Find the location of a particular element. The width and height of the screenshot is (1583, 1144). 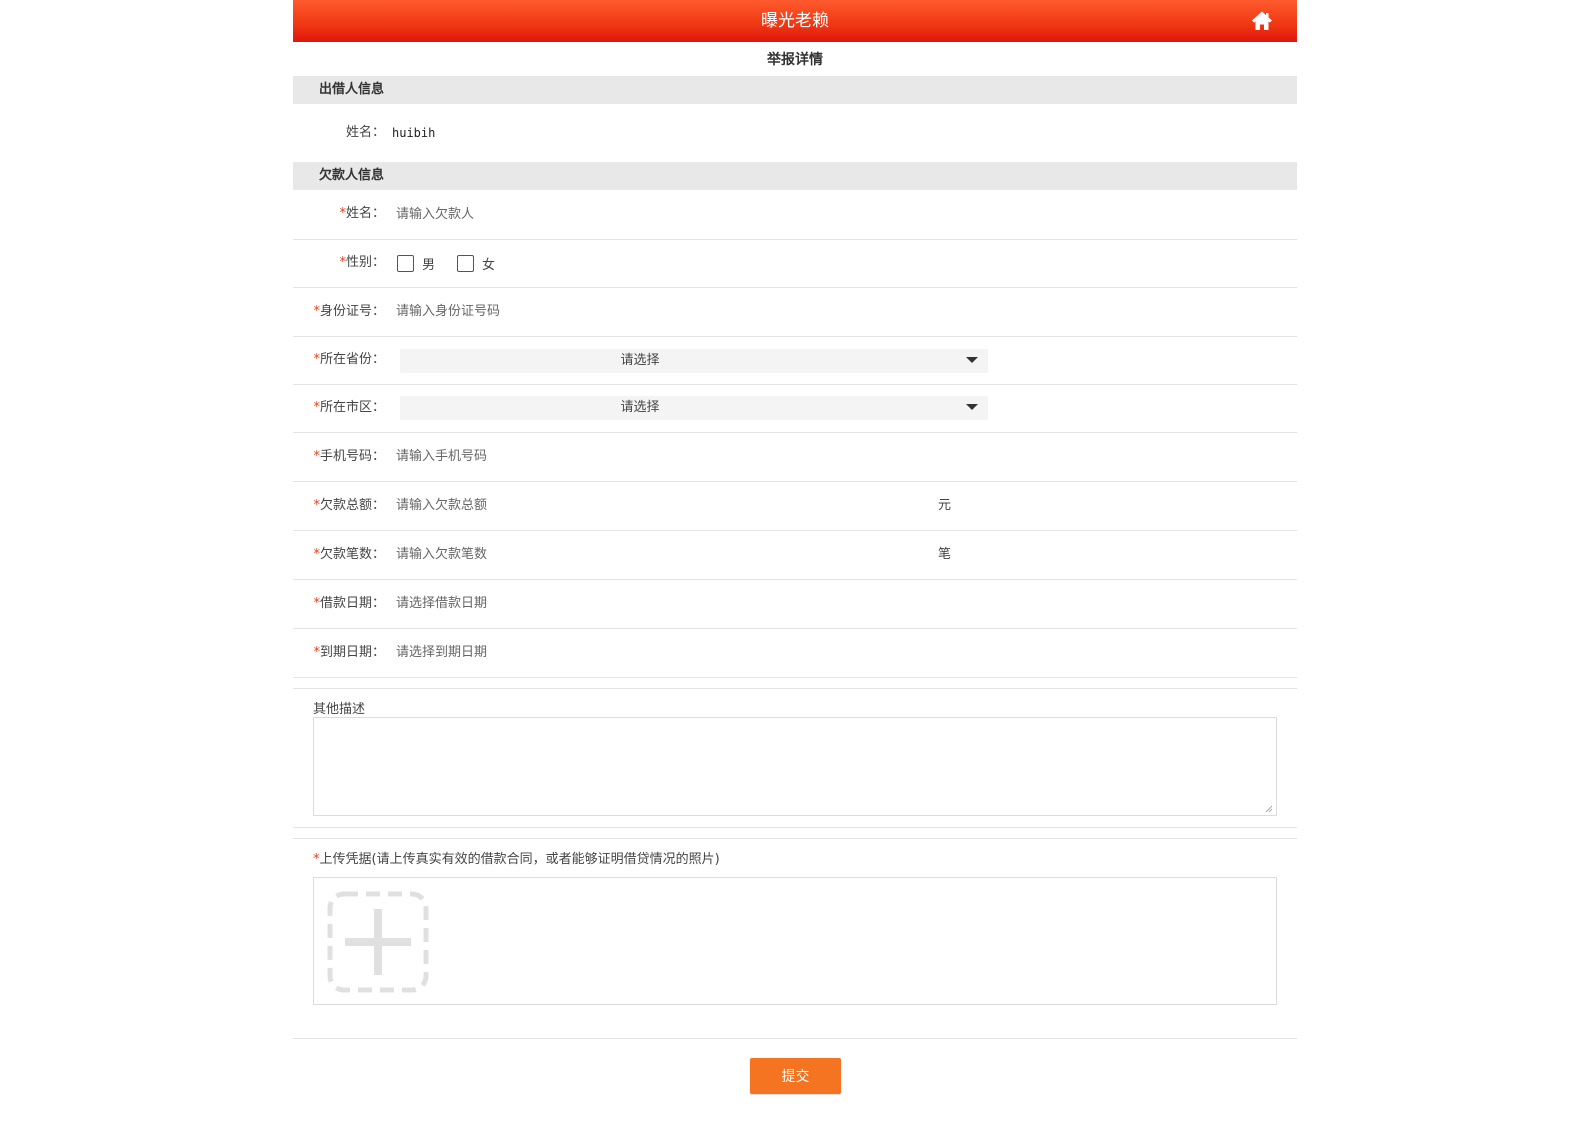

gender-female-label: 女 is located at coordinates (489, 265).